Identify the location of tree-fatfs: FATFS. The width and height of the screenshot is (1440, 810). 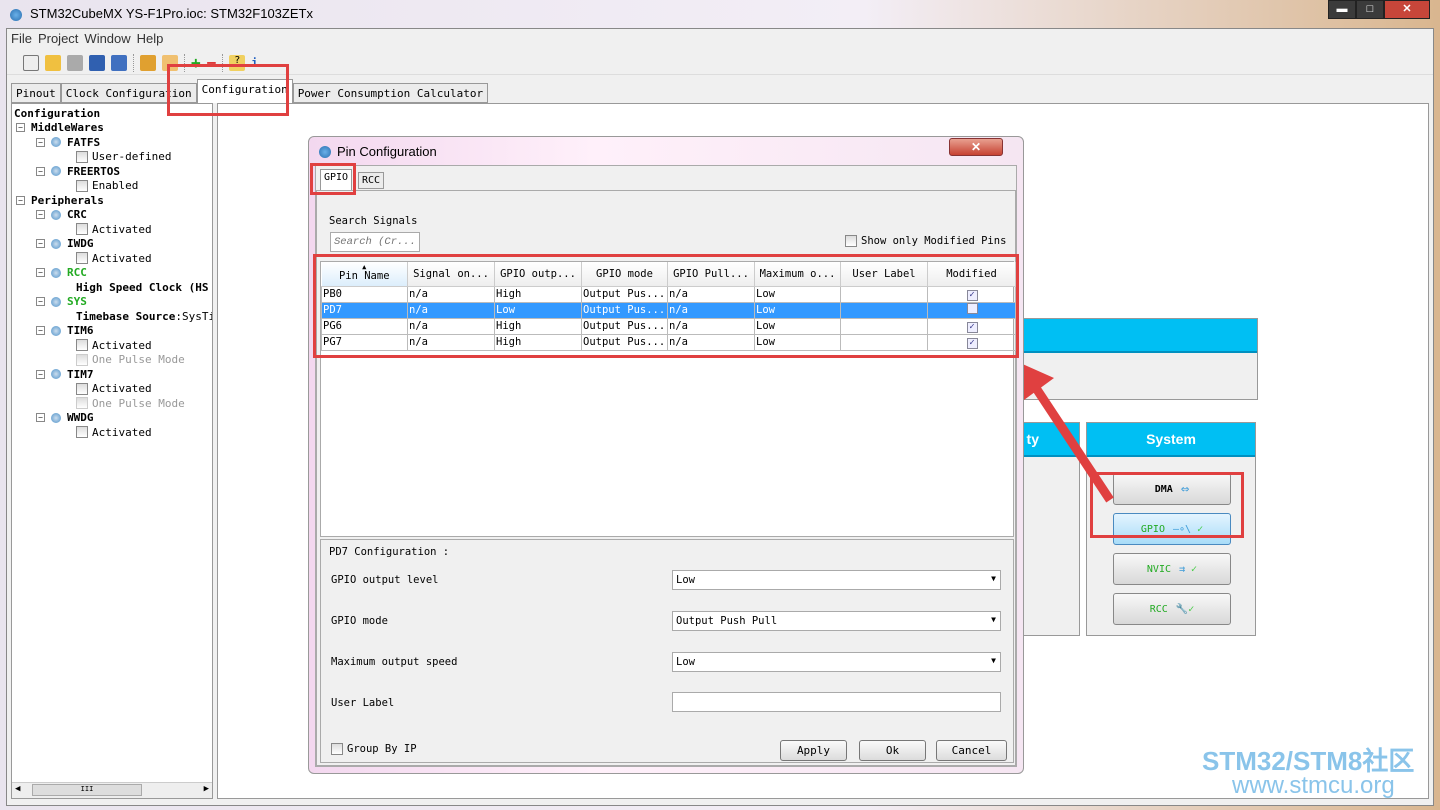
(83, 142).